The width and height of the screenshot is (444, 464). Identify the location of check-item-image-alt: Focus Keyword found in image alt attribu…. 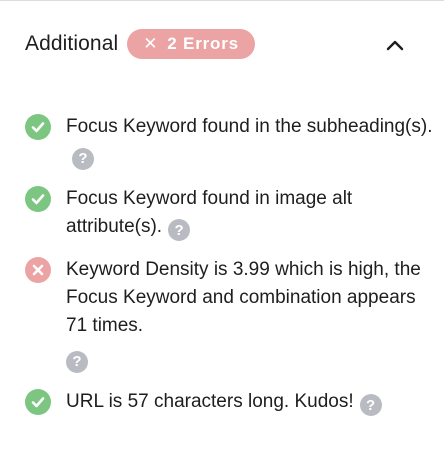
(230, 213).